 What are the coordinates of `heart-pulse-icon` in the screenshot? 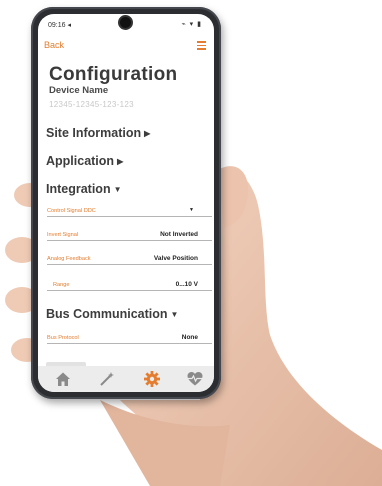 It's located at (195, 379).